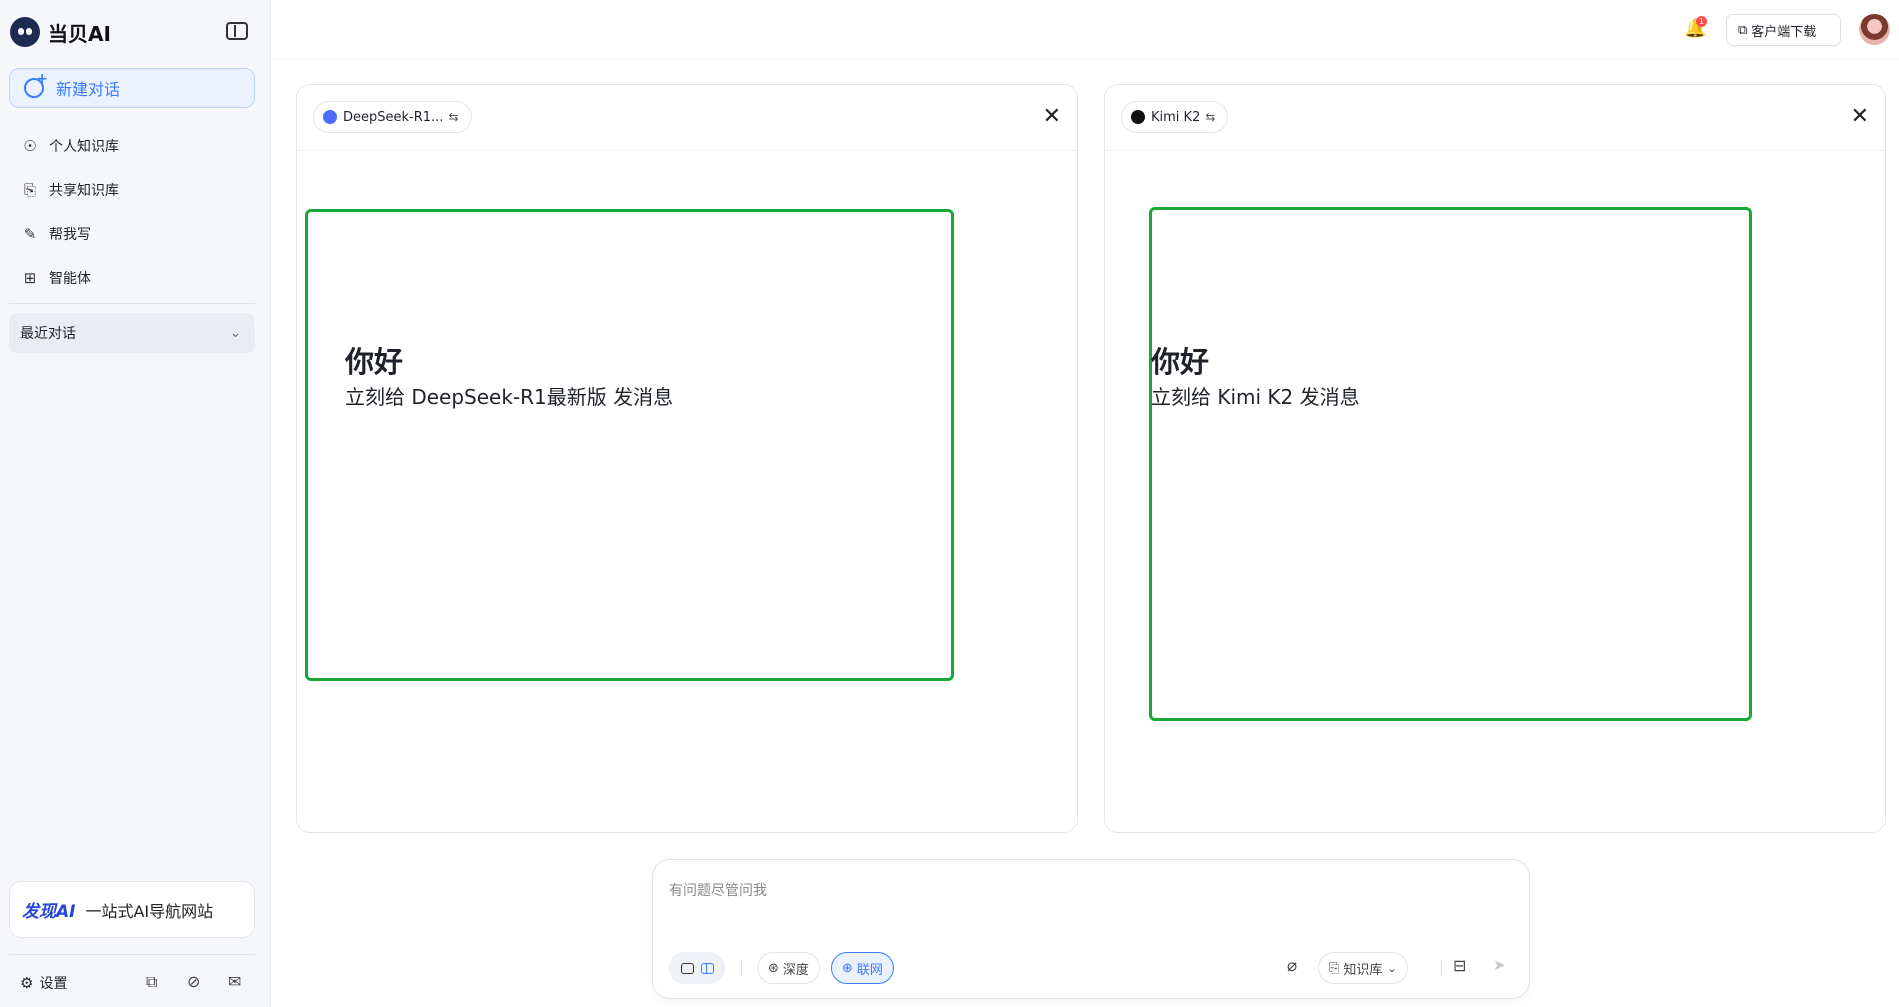 Image resolution: width=1899 pixels, height=1007 pixels. Describe the element at coordinates (1743, 30) in the screenshot. I see `download-icon: ⧉` at that location.